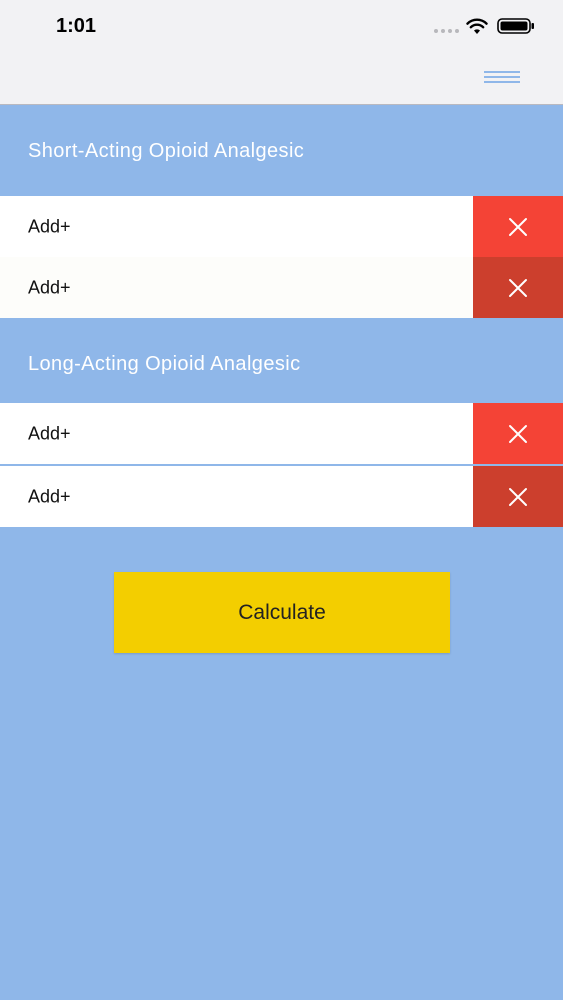 This screenshot has width=563, height=1000. What do you see at coordinates (282, 612) in the screenshot?
I see `calculate-button: Calculate` at bounding box center [282, 612].